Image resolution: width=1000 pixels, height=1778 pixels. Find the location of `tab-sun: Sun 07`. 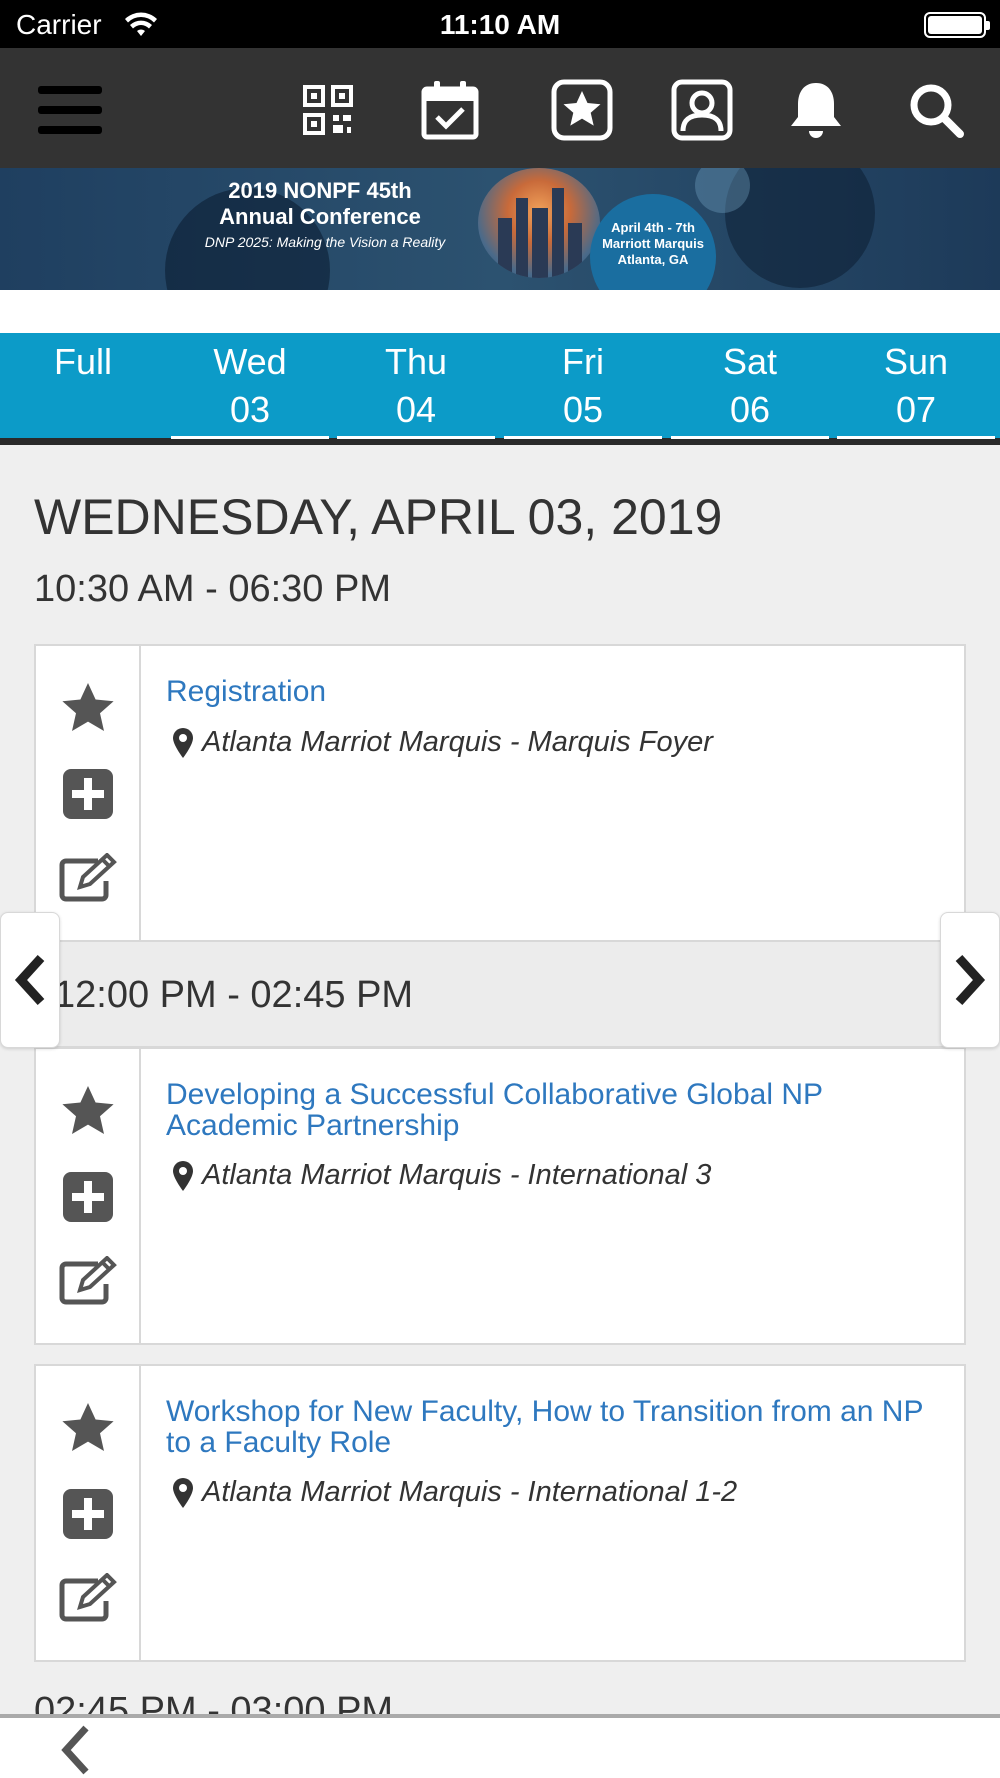

tab-sun: Sun 07 is located at coordinates (916, 386).